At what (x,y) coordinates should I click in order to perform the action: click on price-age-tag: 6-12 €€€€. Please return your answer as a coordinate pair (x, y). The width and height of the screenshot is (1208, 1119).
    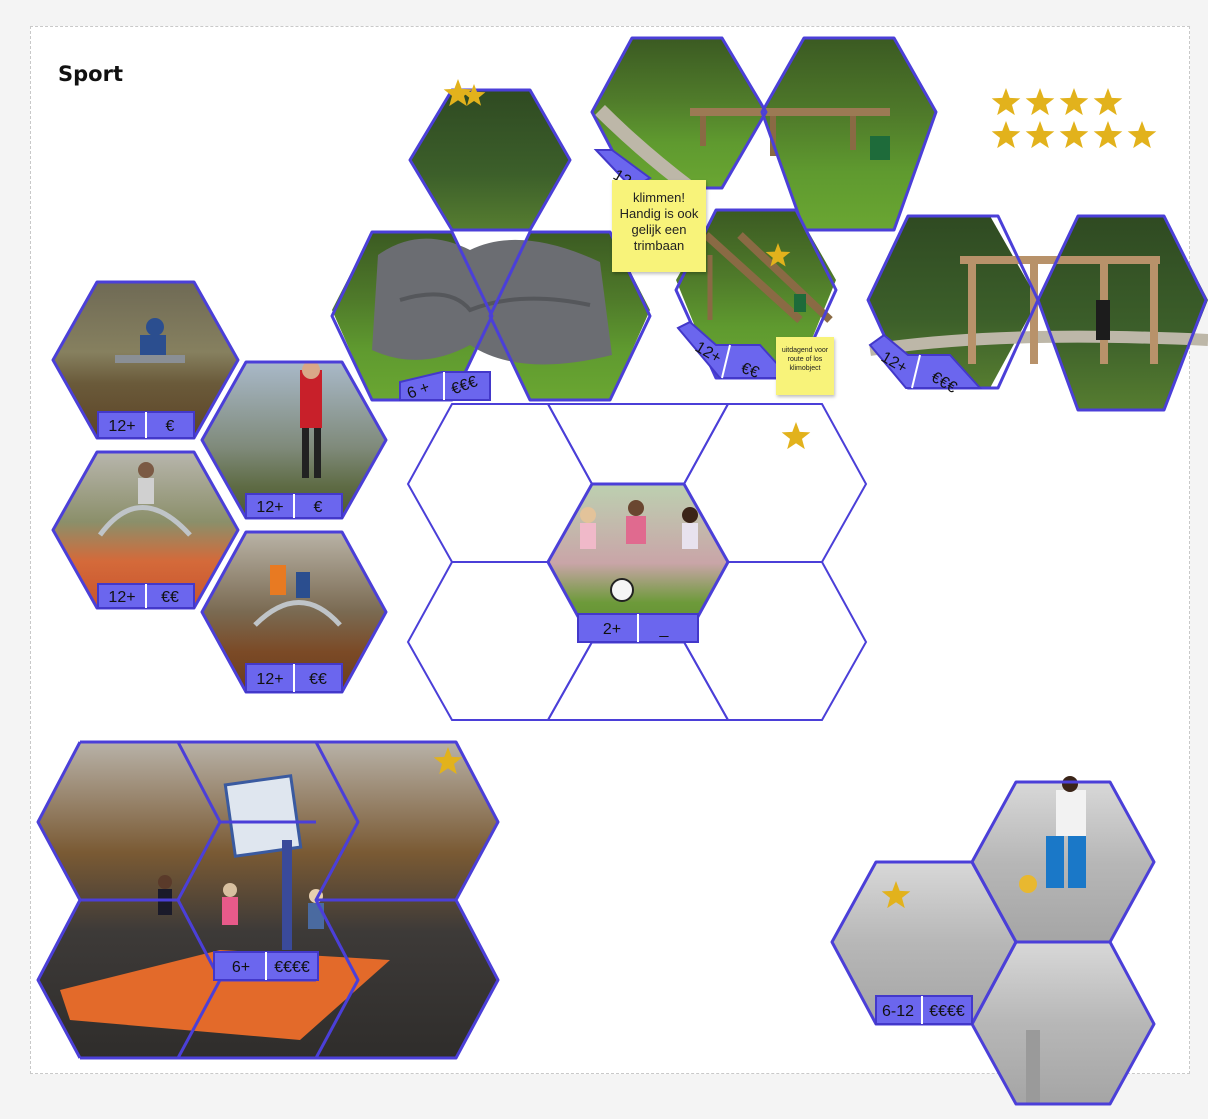
    Looking at the image, I should click on (924, 1010).